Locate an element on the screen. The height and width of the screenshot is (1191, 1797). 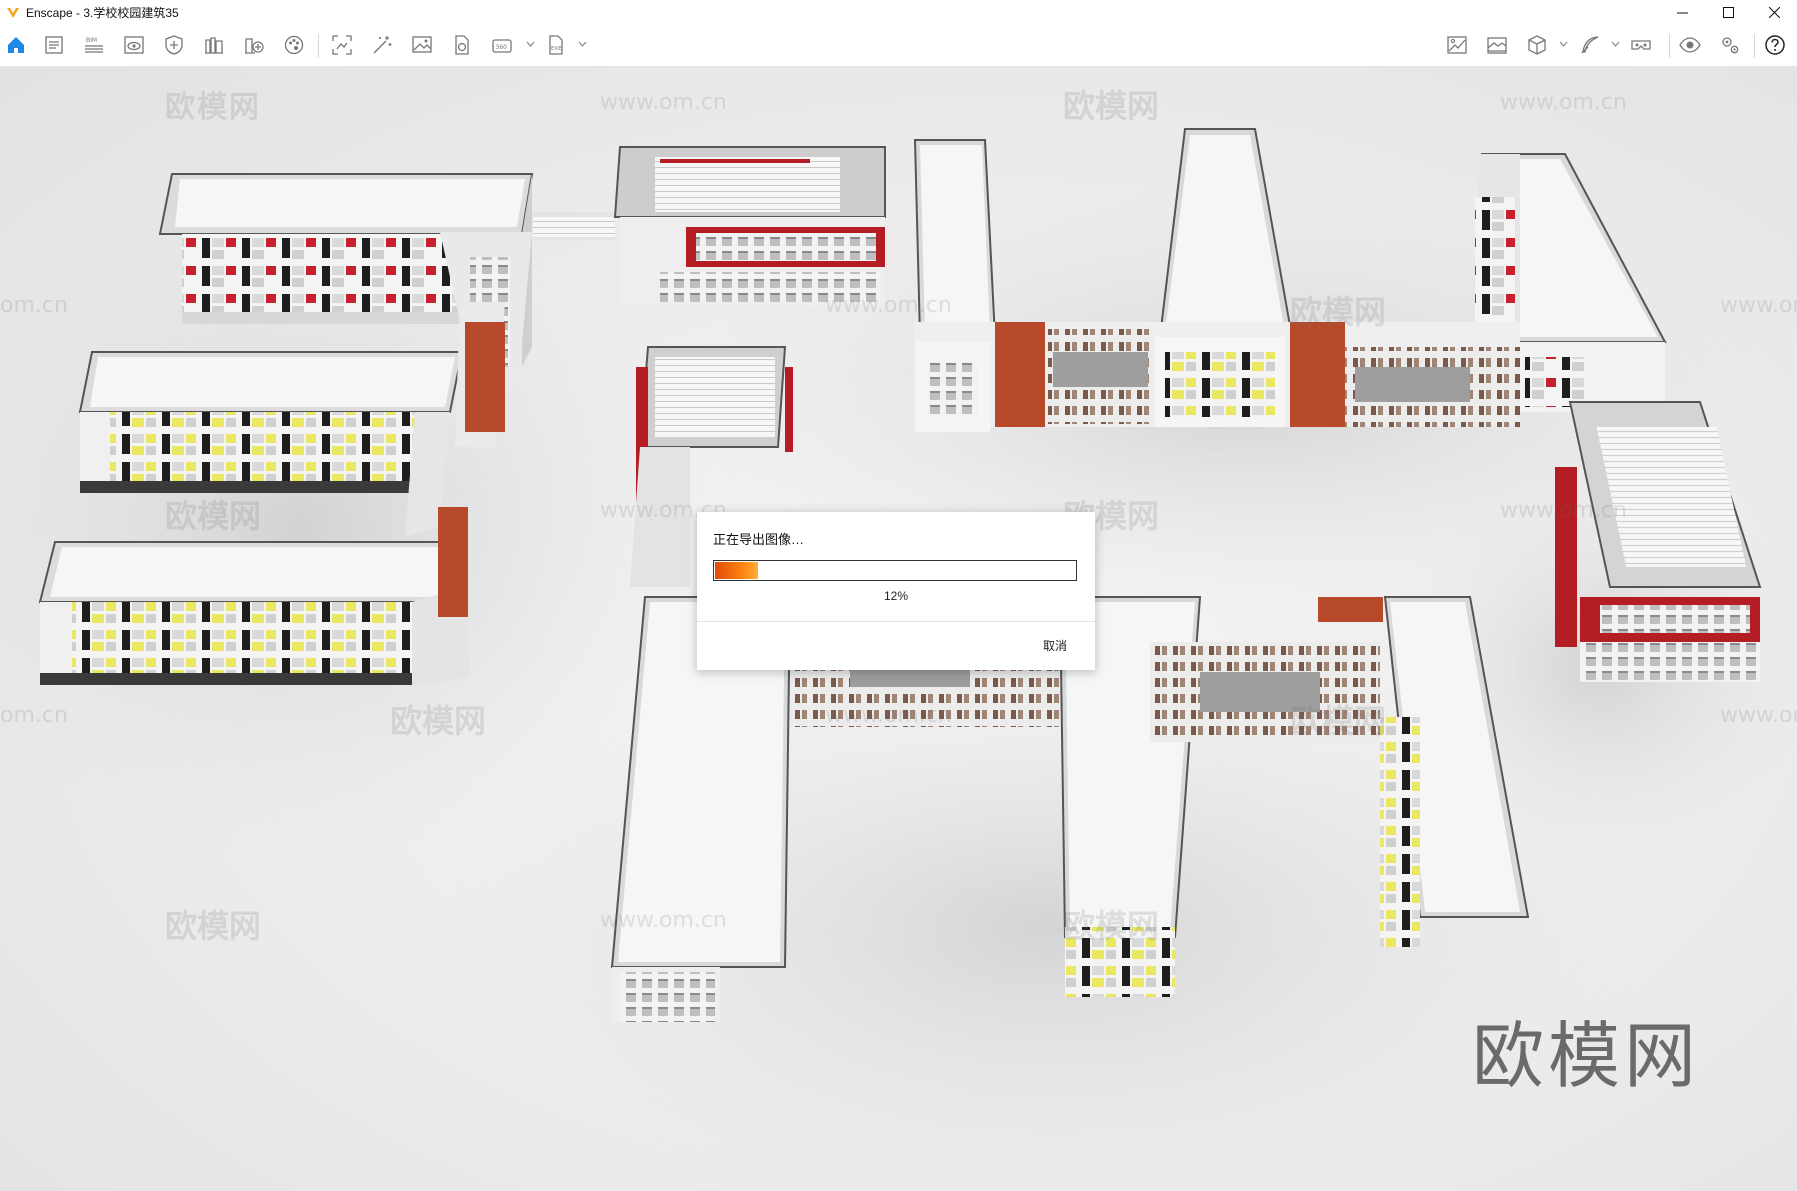
minimize-icon is located at coordinates (1682, 12).